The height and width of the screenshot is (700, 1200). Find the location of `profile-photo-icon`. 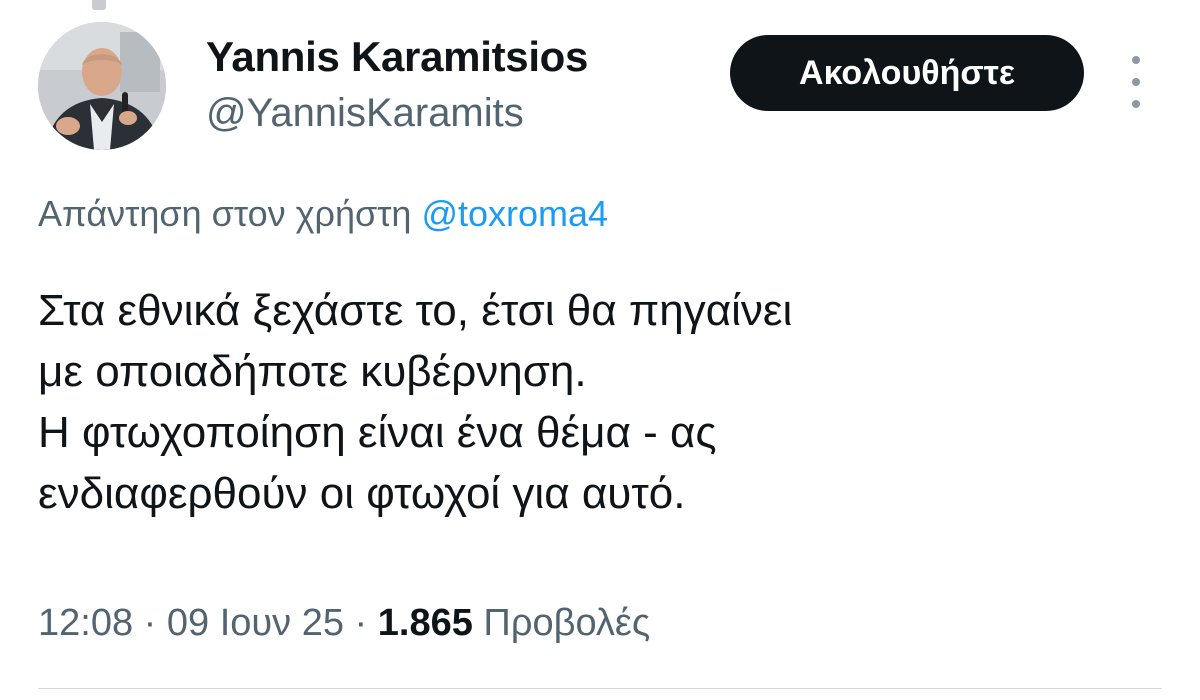

profile-photo-icon is located at coordinates (102, 86).